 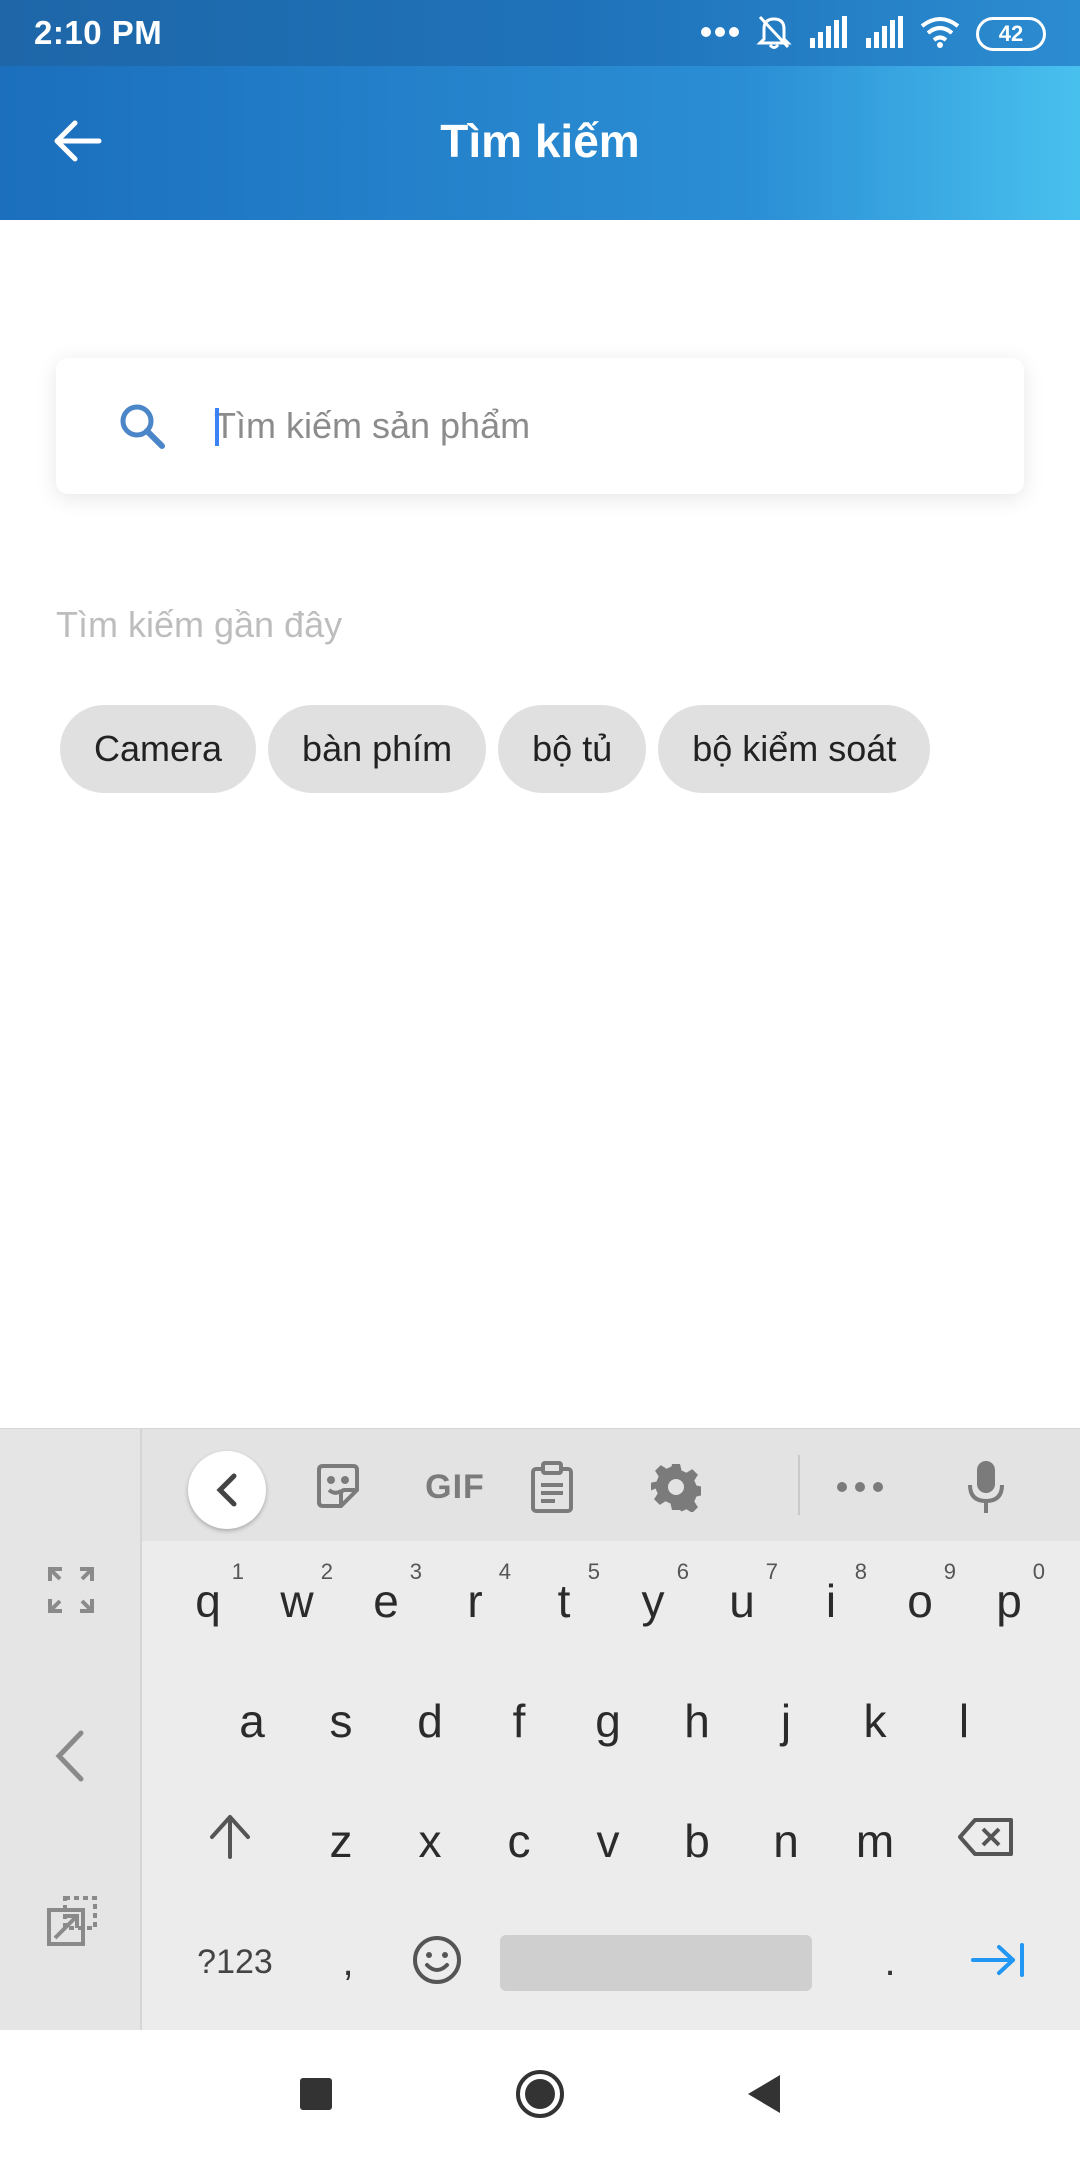 I want to click on back-triangle-icon, so click(x=764, y=2096).